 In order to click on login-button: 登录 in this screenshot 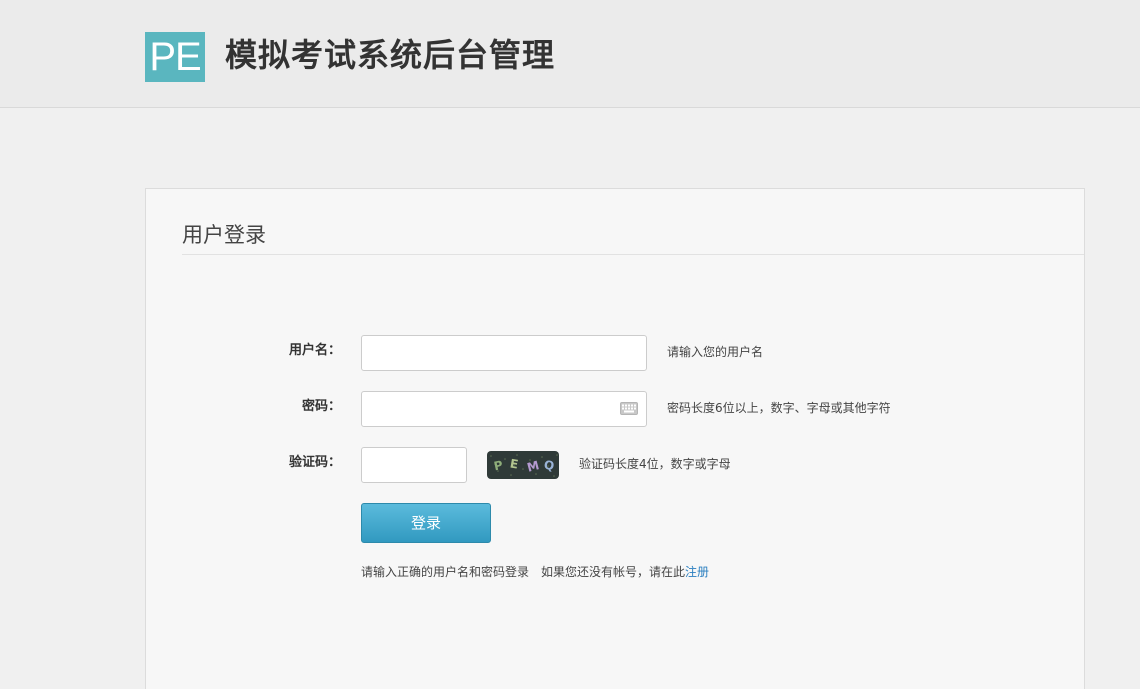, I will do `click(426, 523)`.